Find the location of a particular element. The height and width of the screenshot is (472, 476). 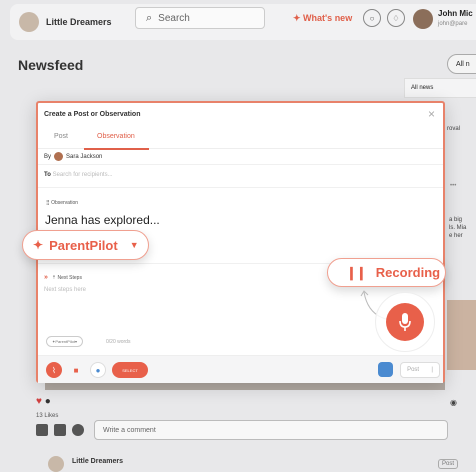

select-label: SELECT is located at coordinates (130, 370).